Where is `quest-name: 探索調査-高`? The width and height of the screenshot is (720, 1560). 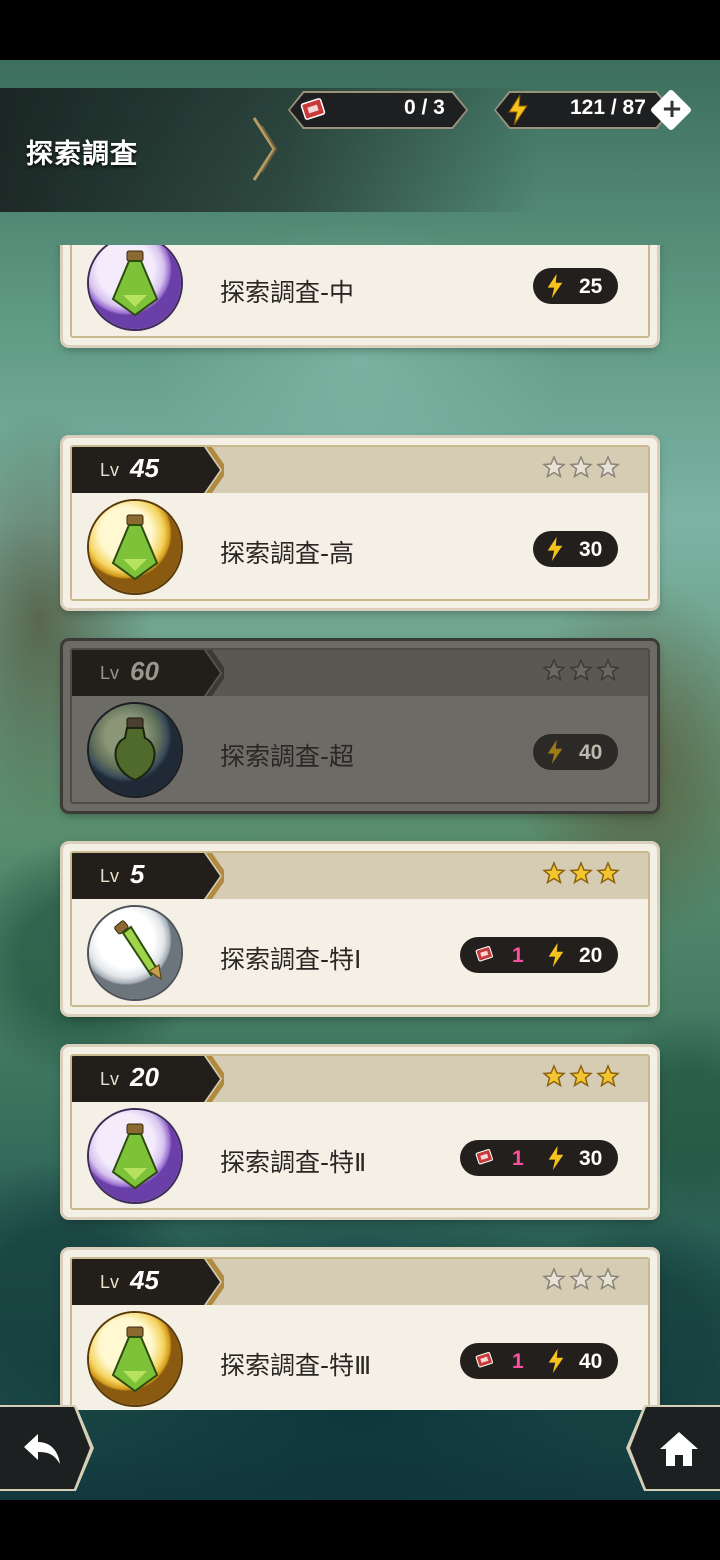
quest-name: 探索調査-高 is located at coordinates (287, 553).